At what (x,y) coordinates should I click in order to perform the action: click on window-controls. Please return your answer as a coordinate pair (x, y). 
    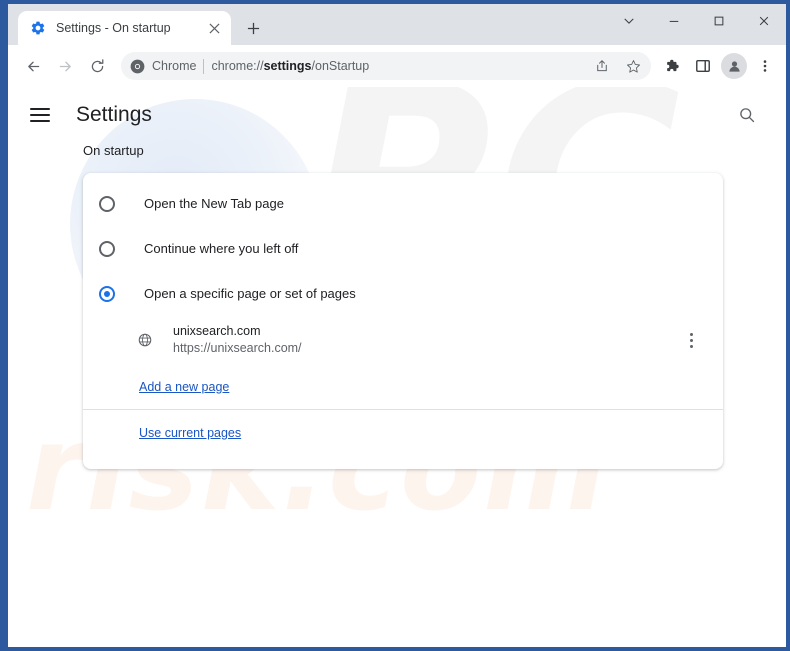
    Looking at the image, I should click on (696, 21).